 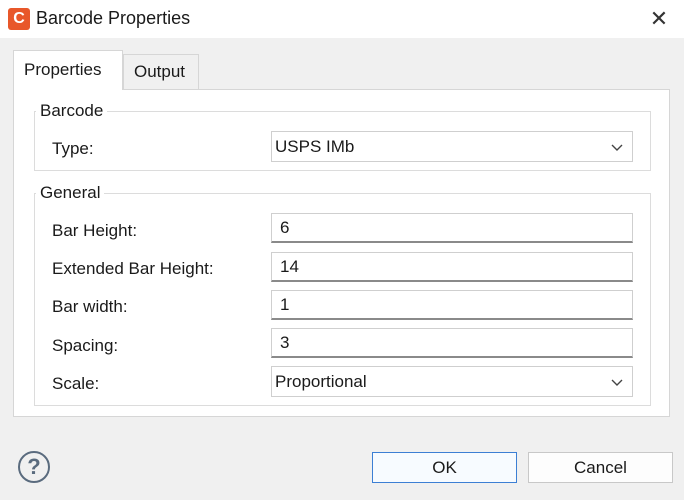 What do you see at coordinates (600, 467) in the screenshot?
I see `cancel-button: Cancel` at bounding box center [600, 467].